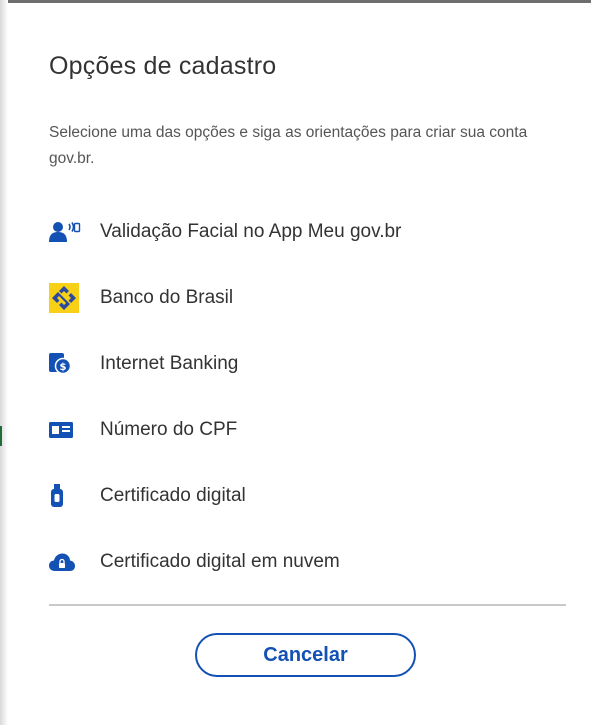  I want to click on banco-do-brasil-logo-icon, so click(66, 298).